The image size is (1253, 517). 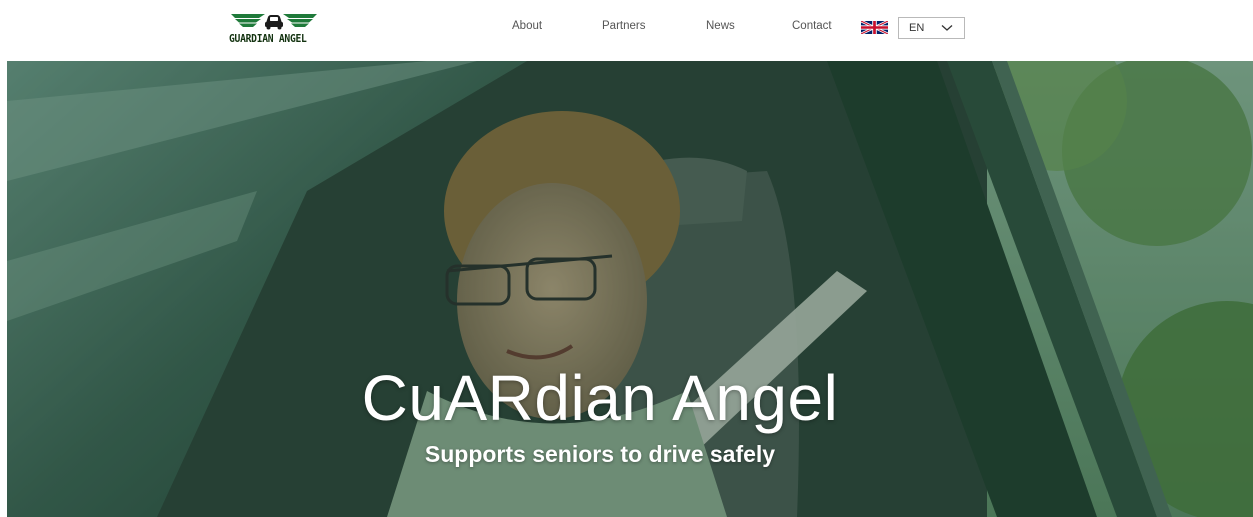 What do you see at coordinates (720, 26) in the screenshot?
I see `nav-news-link: News` at bounding box center [720, 26].